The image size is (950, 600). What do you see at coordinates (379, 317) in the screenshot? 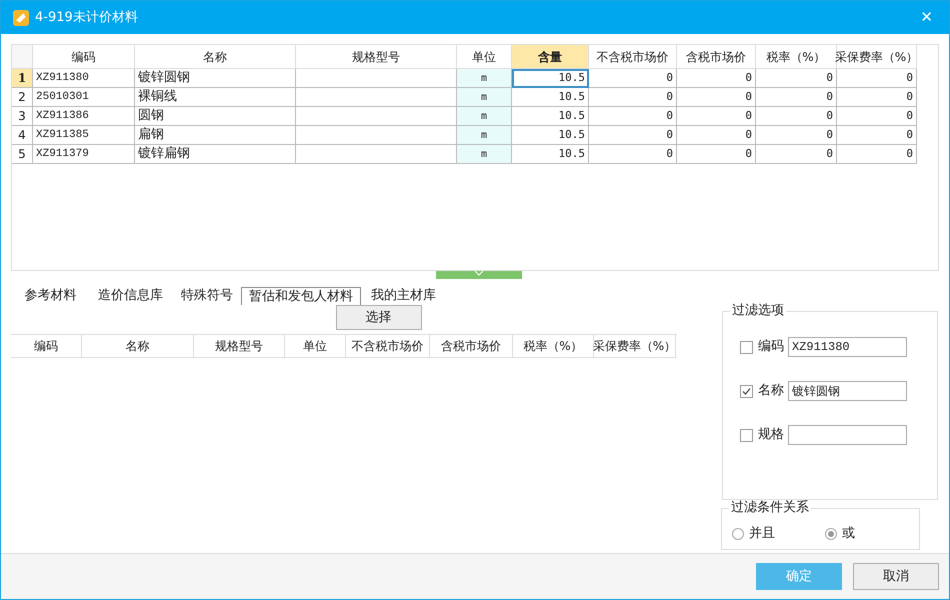
I see `select-button: 选择` at bounding box center [379, 317].